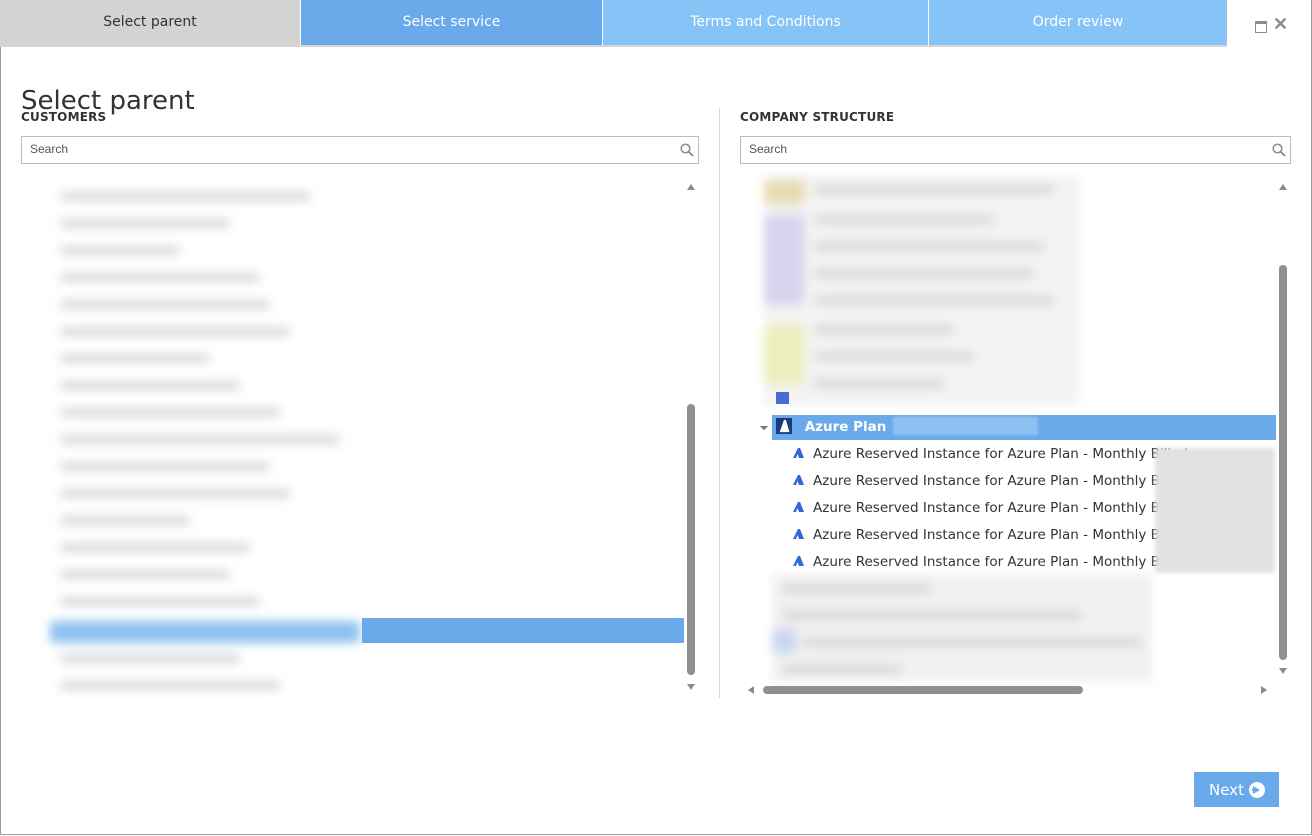 This screenshot has width=1312, height=836. What do you see at coordinates (764, 426) in the screenshot?
I see `expand-collapse-icon` at bounding box center [764, 426].